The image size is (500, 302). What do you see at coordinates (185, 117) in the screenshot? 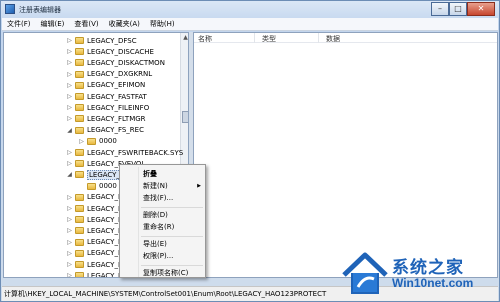
I see `scroll-thumb` at bounding box center [185, 117].